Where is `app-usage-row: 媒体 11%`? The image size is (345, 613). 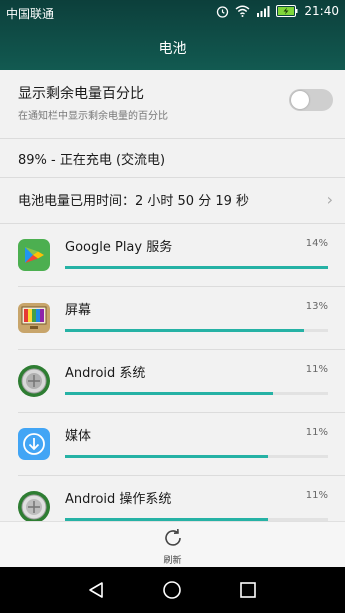
app-usage-row: 媒体 11% is located at coordinates (172, 444).